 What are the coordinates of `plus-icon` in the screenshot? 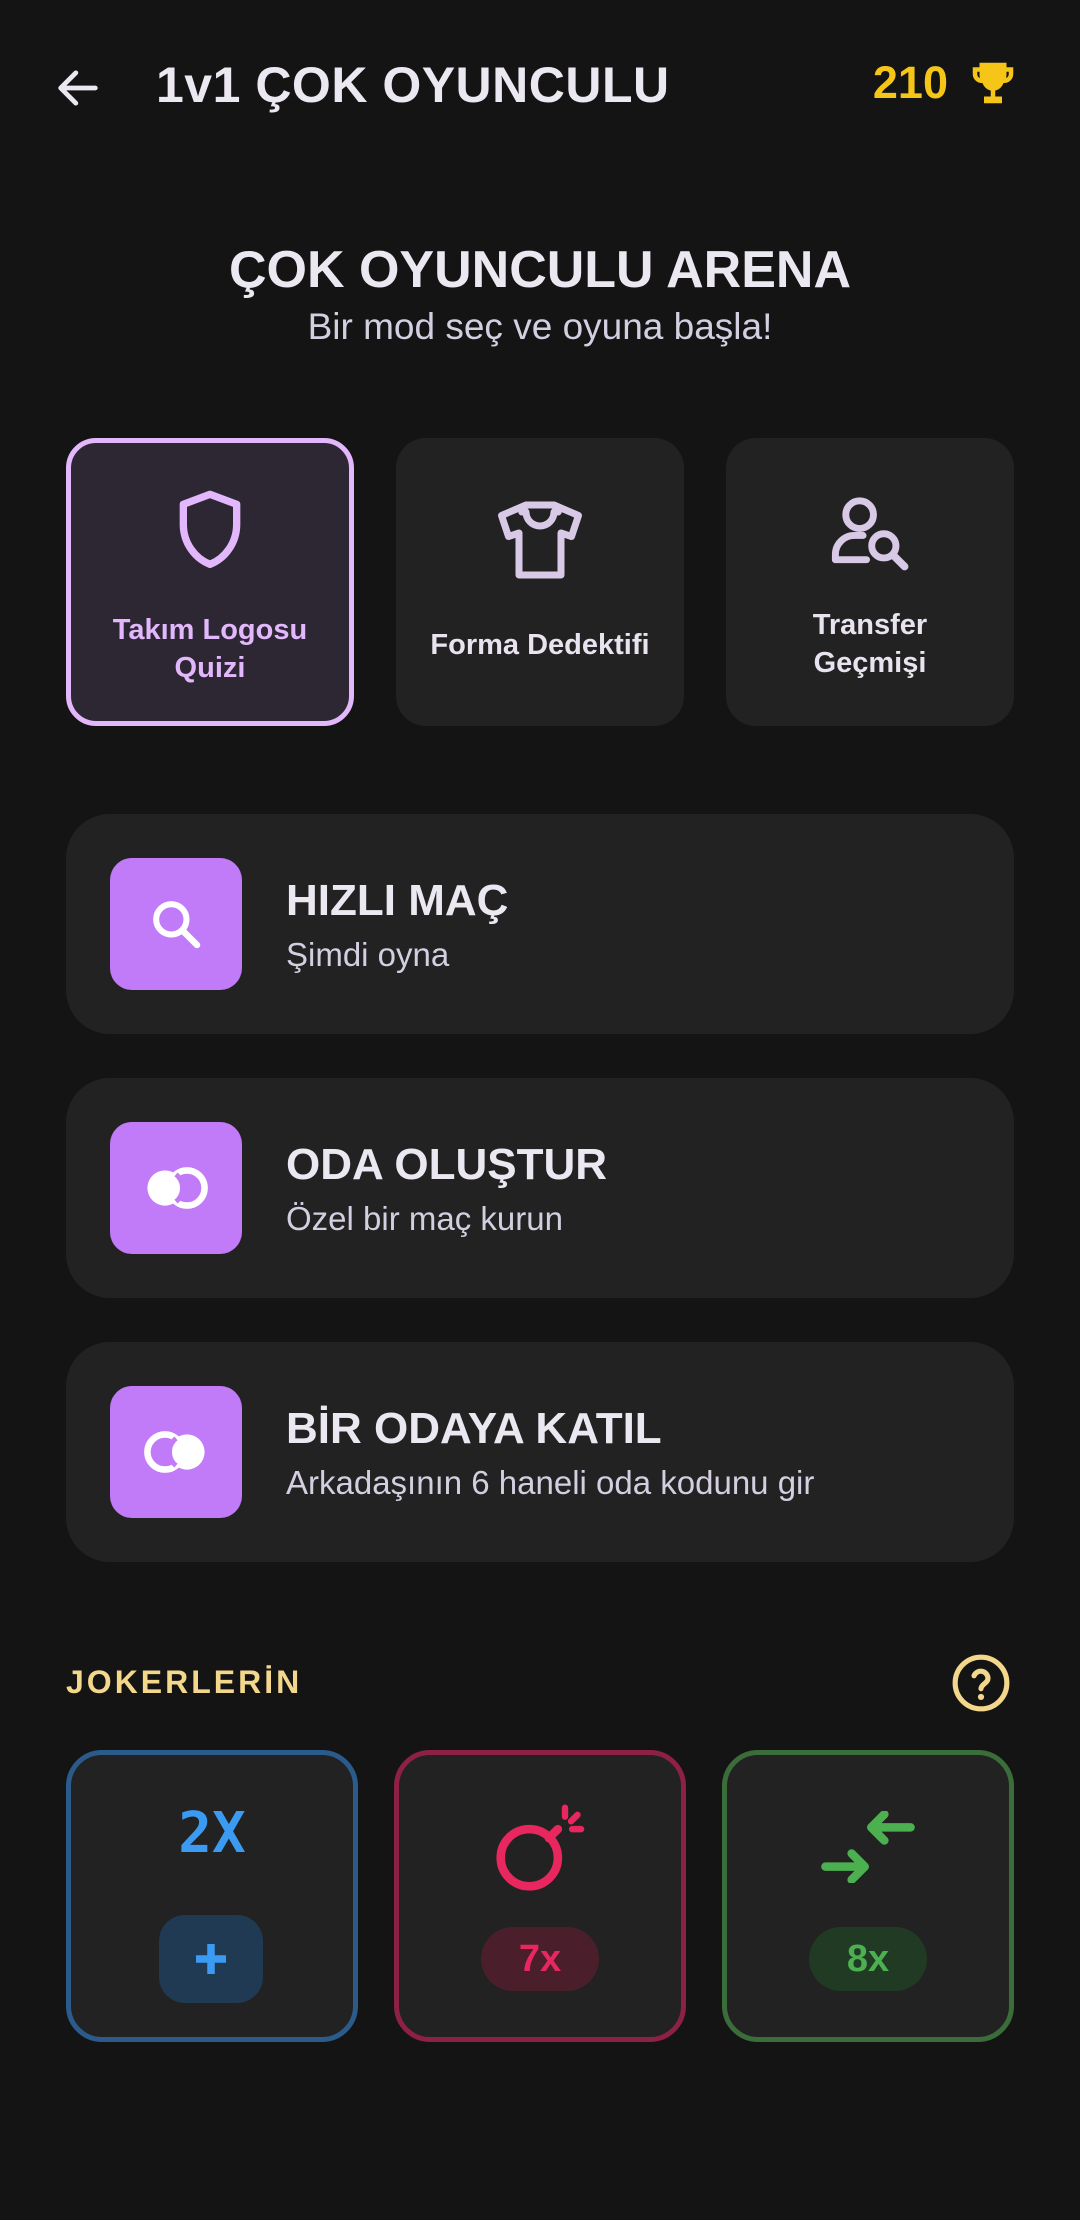 It's located at (211, 1959).